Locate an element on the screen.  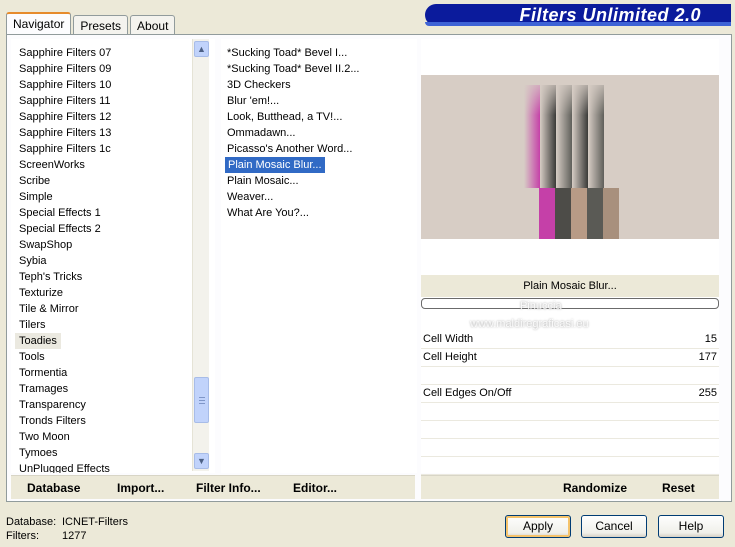
category-item: UnPlugged Effects is located at coordinates (64, 467).